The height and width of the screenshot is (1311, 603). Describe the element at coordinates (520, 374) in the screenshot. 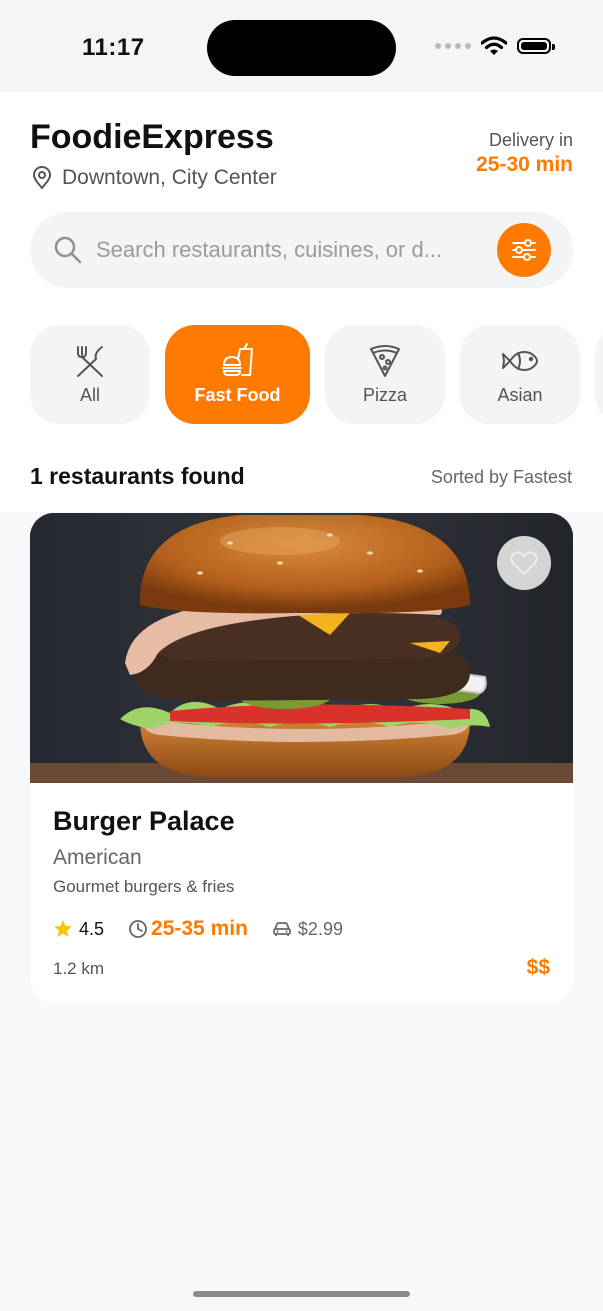

I see `category-asian: Asian` at that location.